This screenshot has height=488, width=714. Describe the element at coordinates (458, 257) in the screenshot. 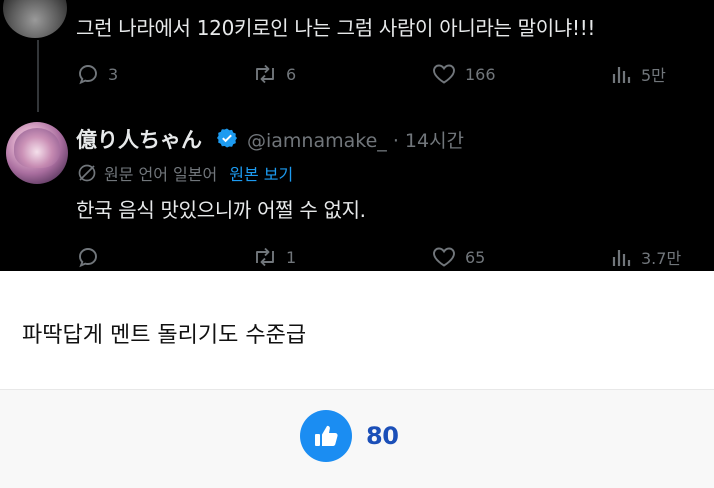

I see `like-button: 65` at that location.